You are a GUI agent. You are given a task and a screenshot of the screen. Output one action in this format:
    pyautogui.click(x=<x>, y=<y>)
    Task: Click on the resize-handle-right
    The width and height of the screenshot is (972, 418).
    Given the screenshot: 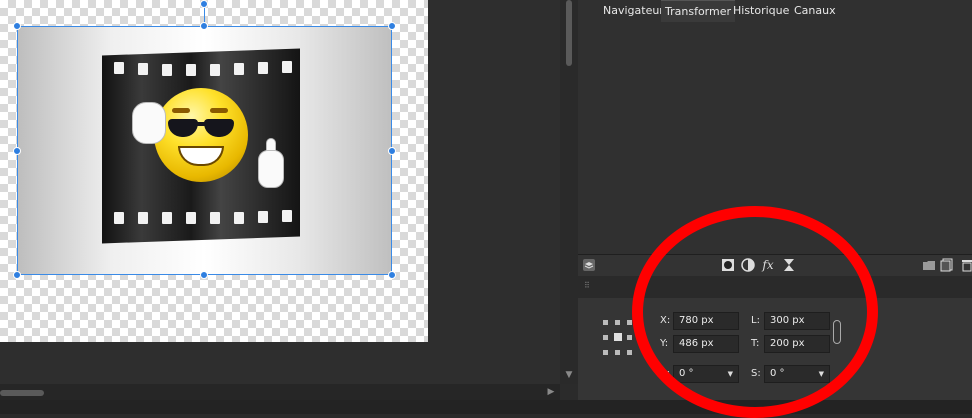 What is the action you would take?
    pyautogui.click(x=392, y=151)
    